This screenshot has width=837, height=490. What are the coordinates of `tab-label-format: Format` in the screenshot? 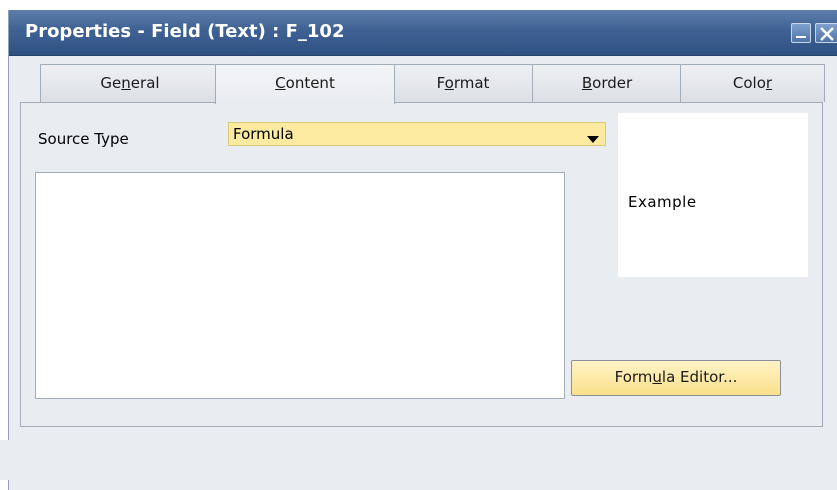 It's located at (463, 83).